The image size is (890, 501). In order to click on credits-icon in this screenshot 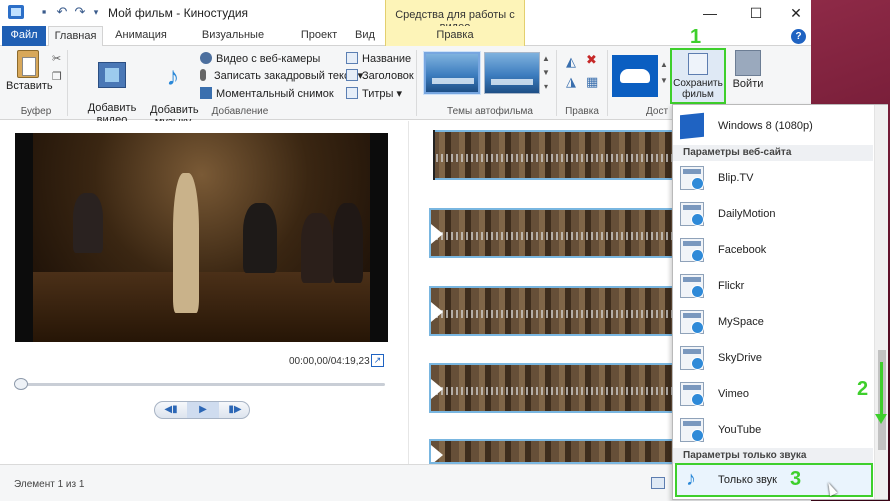, I will do `click(352, 93)`.